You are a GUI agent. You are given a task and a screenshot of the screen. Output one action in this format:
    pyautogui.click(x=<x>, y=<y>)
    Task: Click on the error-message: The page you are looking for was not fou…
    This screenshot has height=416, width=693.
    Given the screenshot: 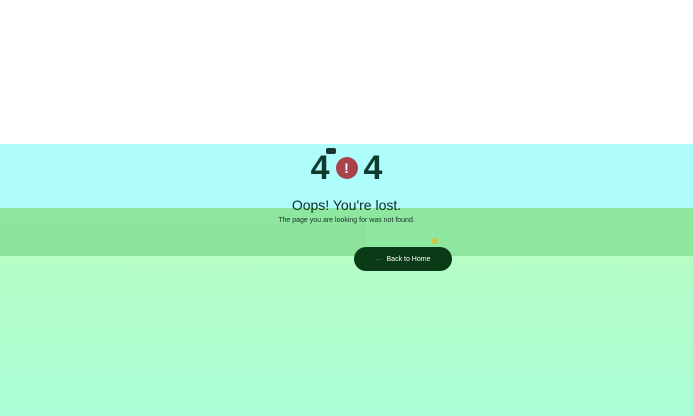 What is the action you would take?
    pyautogui.click(x=346, y=220)
    